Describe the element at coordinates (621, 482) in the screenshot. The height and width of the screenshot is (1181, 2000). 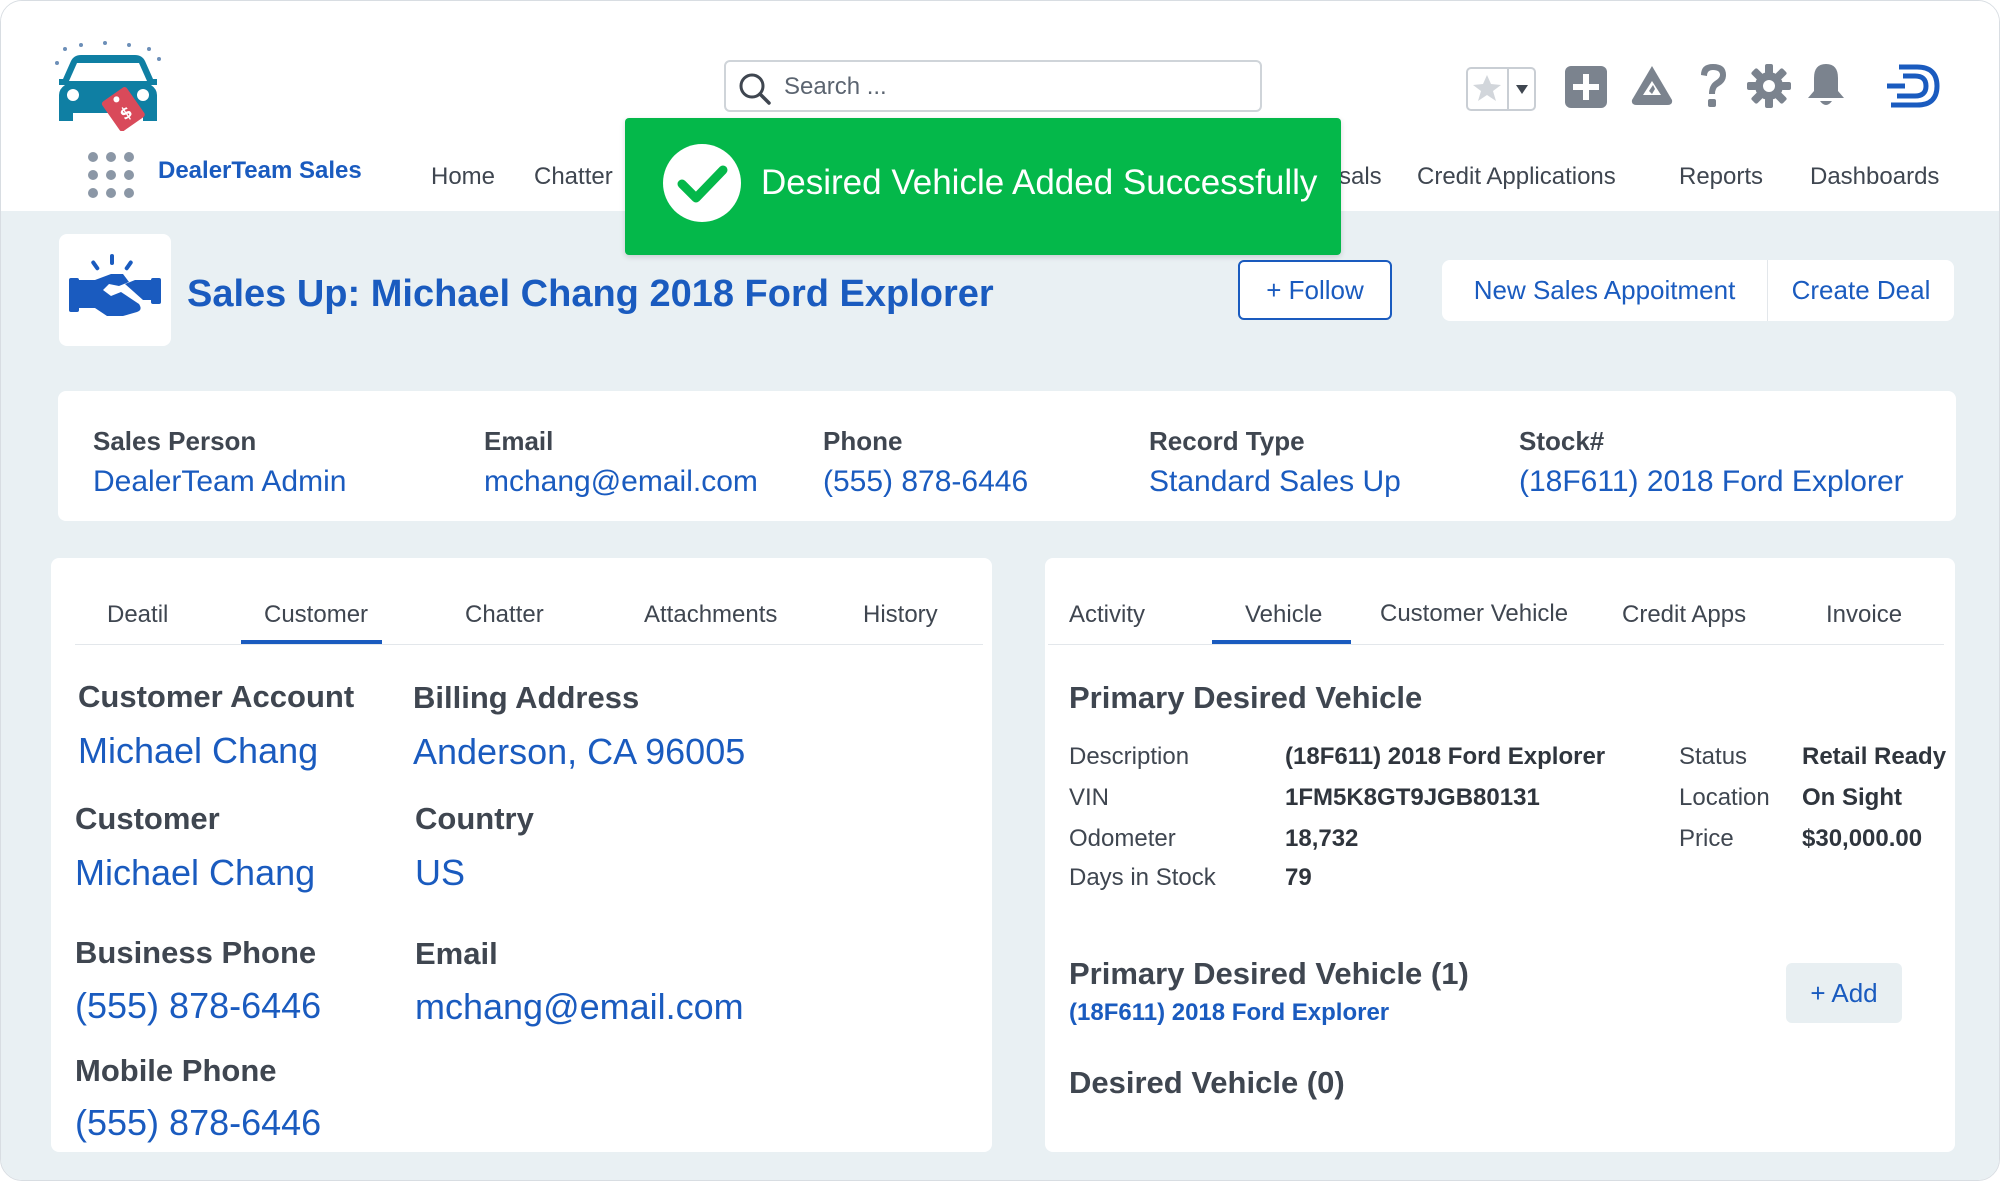
I see `email-value: mchang@email.com` at that location.